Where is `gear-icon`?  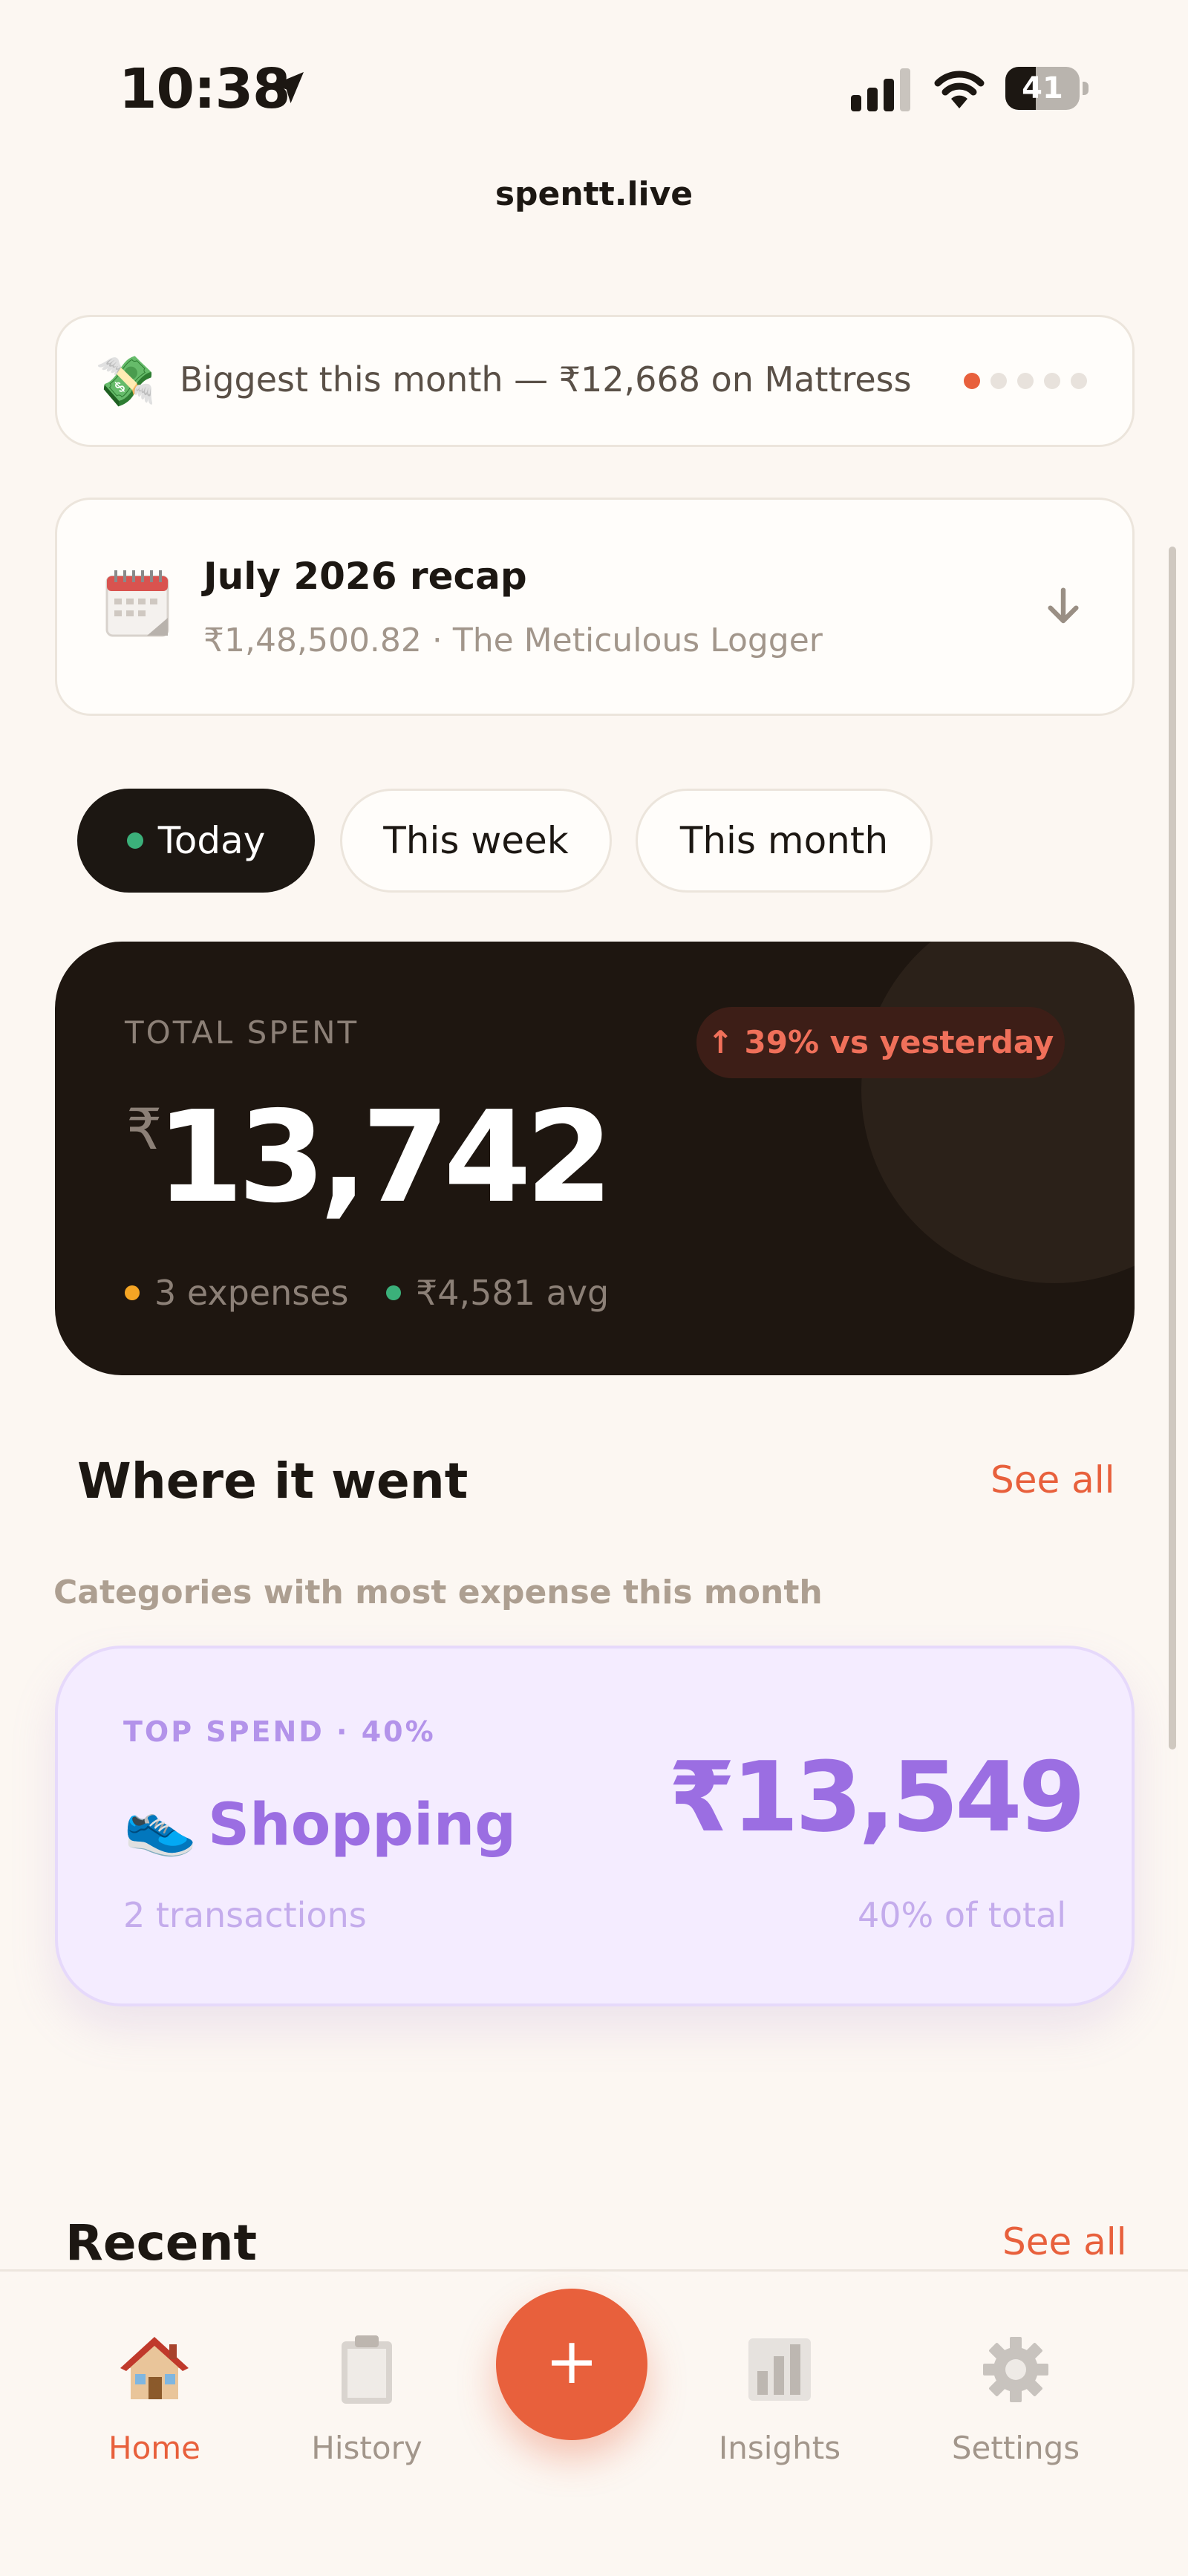
gear-icon is located at coordinates (1016, 2369).